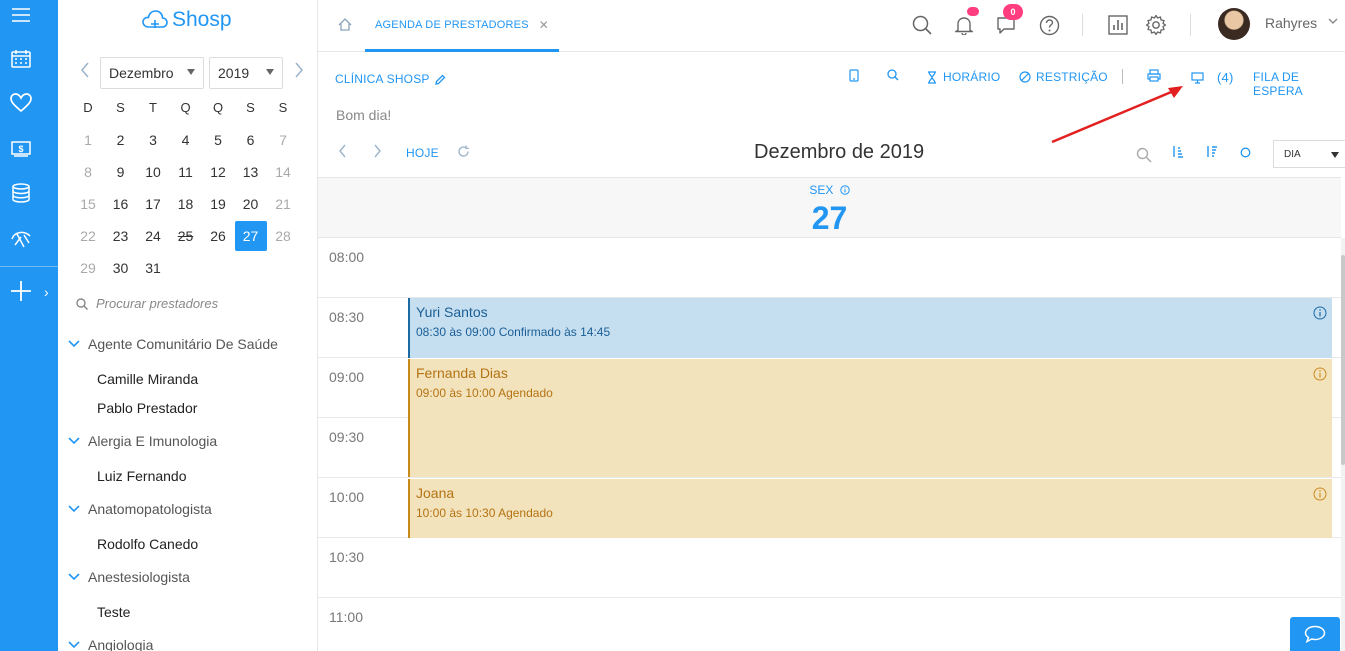  What do you see at coordinates (147, 303) in the screenshot?
I see `provider-search: Procurar prestadores` at bounding box center [147, 303].